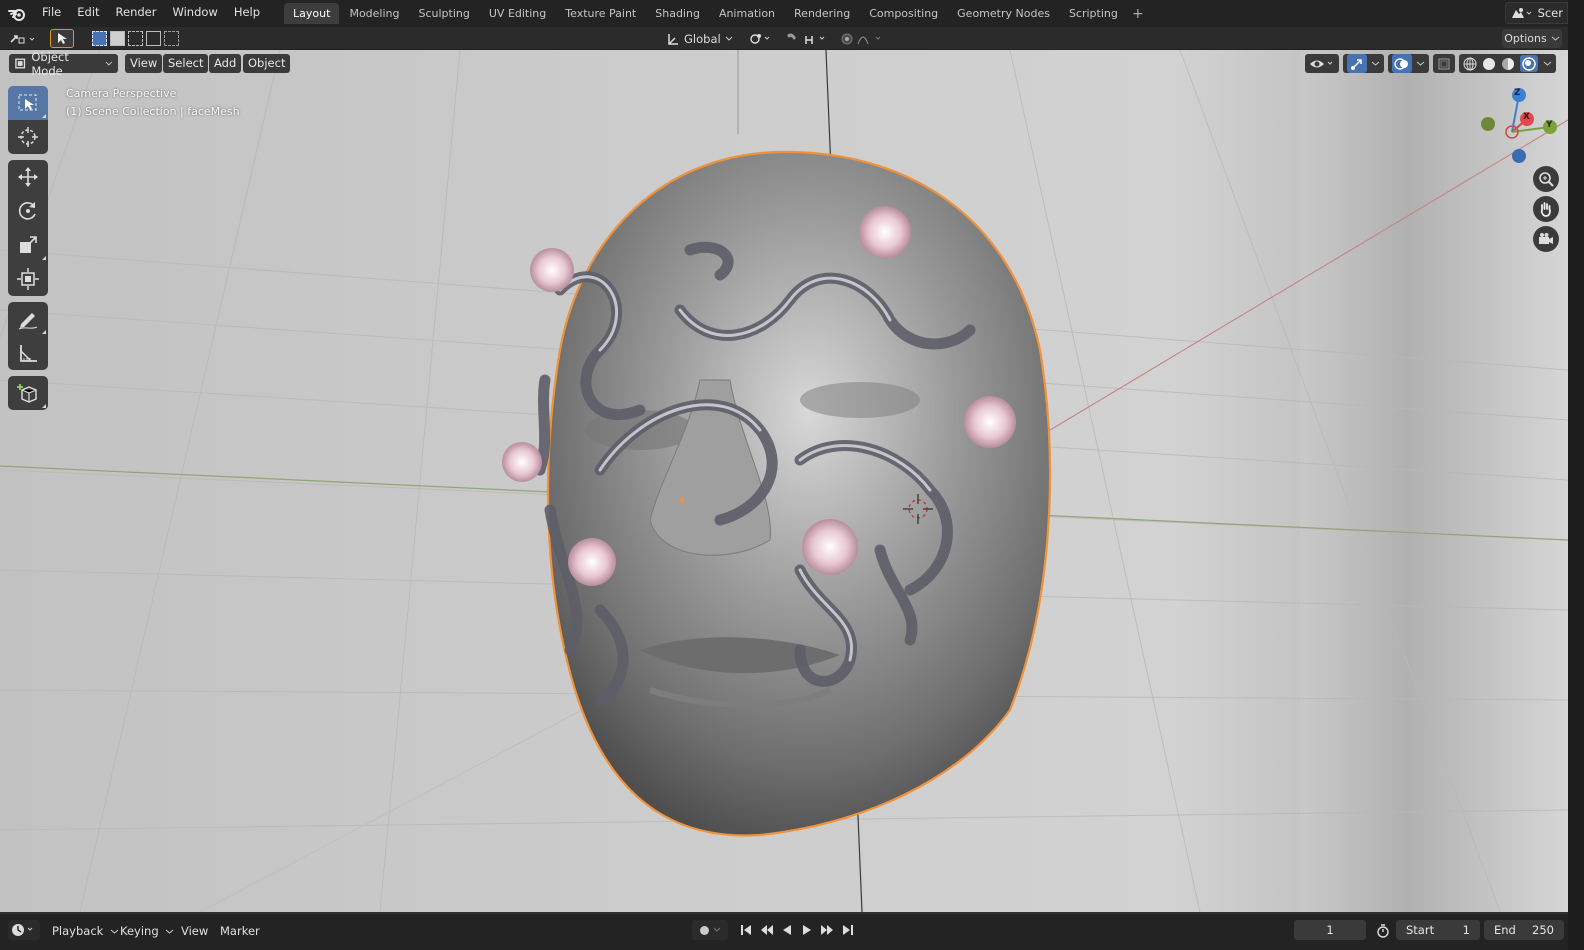 The image size is (1584, 950). Describe the element at coordinates (1529, 63) in the screenshot. I see `rendered-shading-icon` at that location.